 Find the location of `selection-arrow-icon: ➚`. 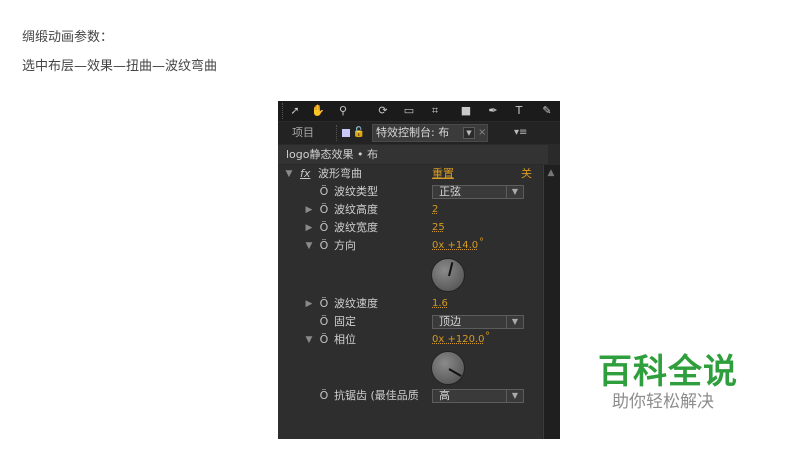

selection-arrow-icon: ➚ is located at coordinates (295, 111).